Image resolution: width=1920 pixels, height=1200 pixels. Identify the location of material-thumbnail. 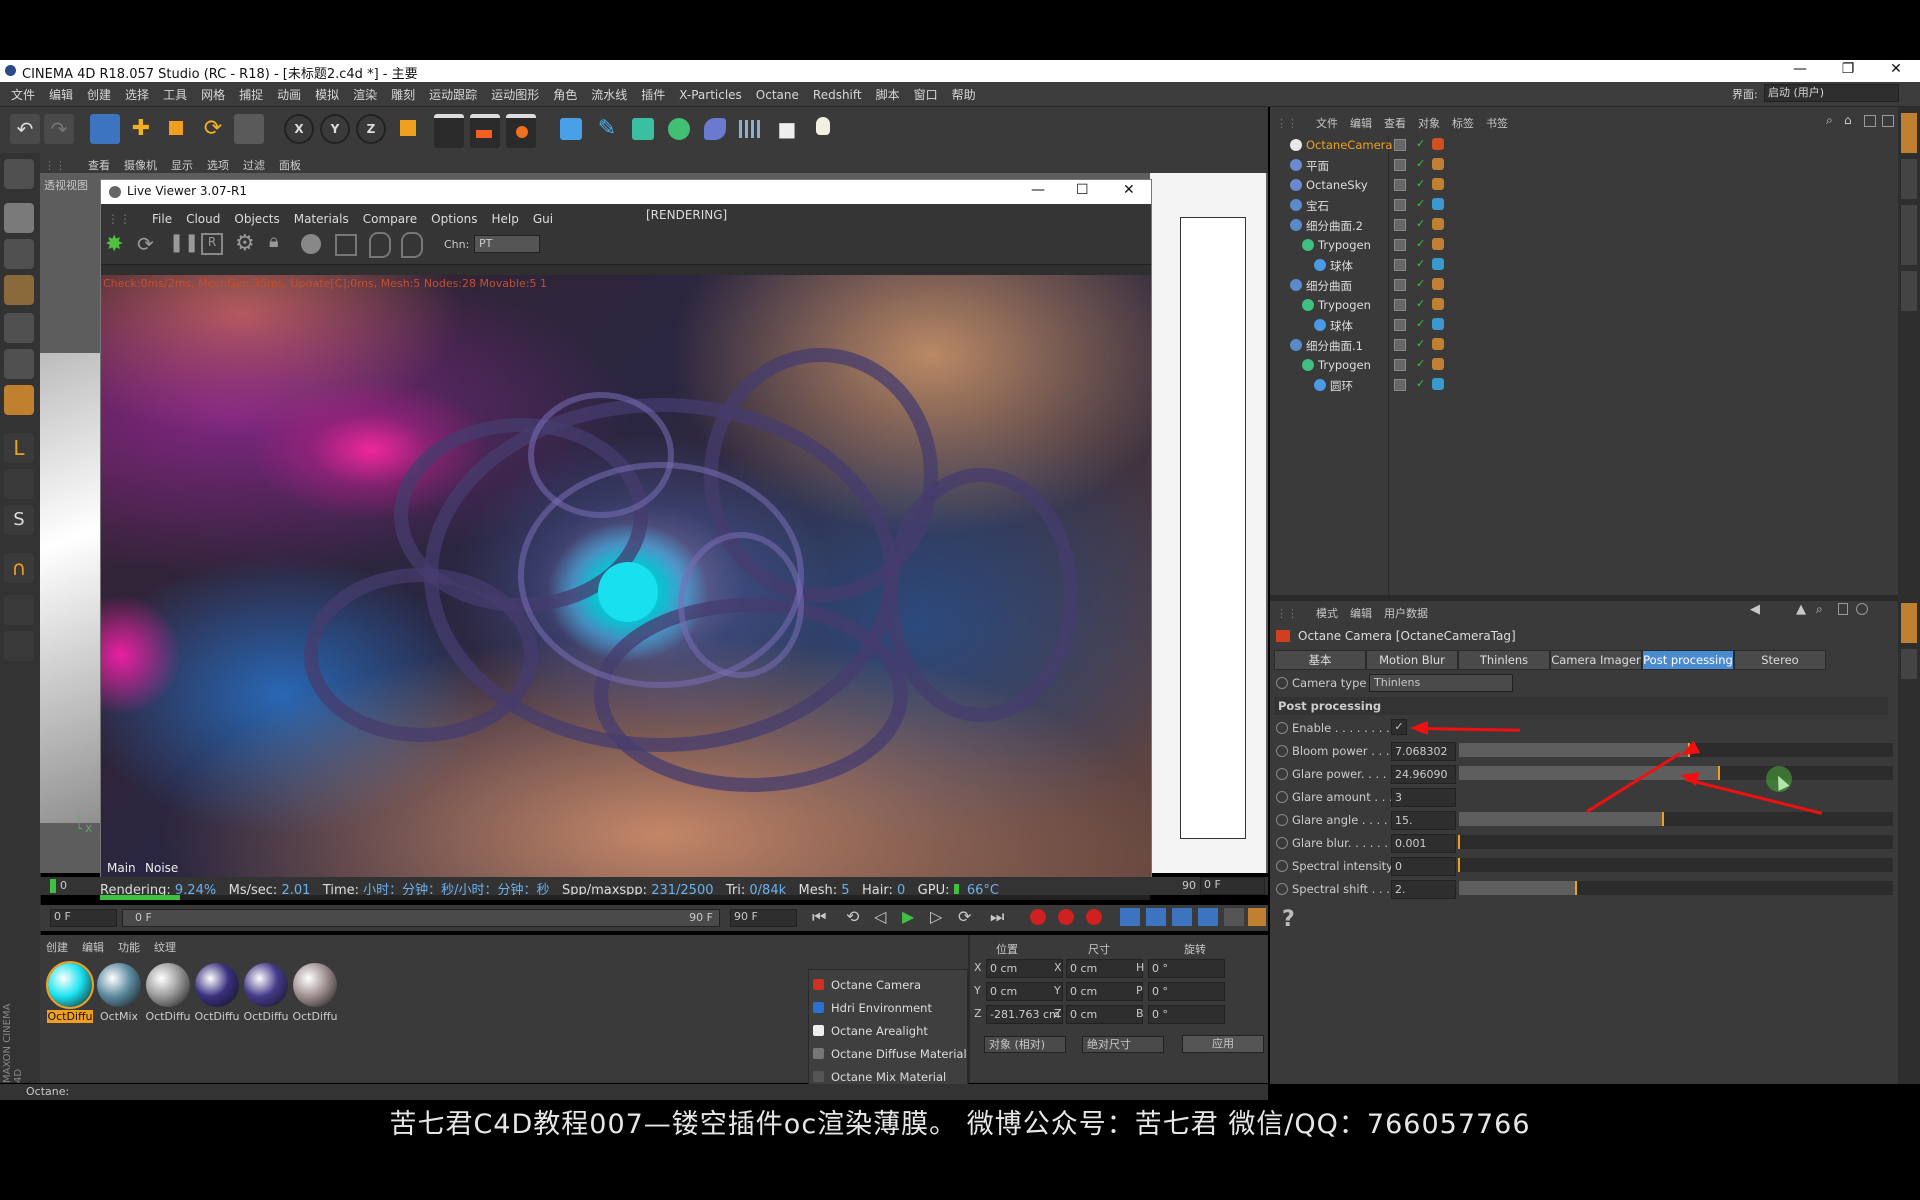
(315, 985).